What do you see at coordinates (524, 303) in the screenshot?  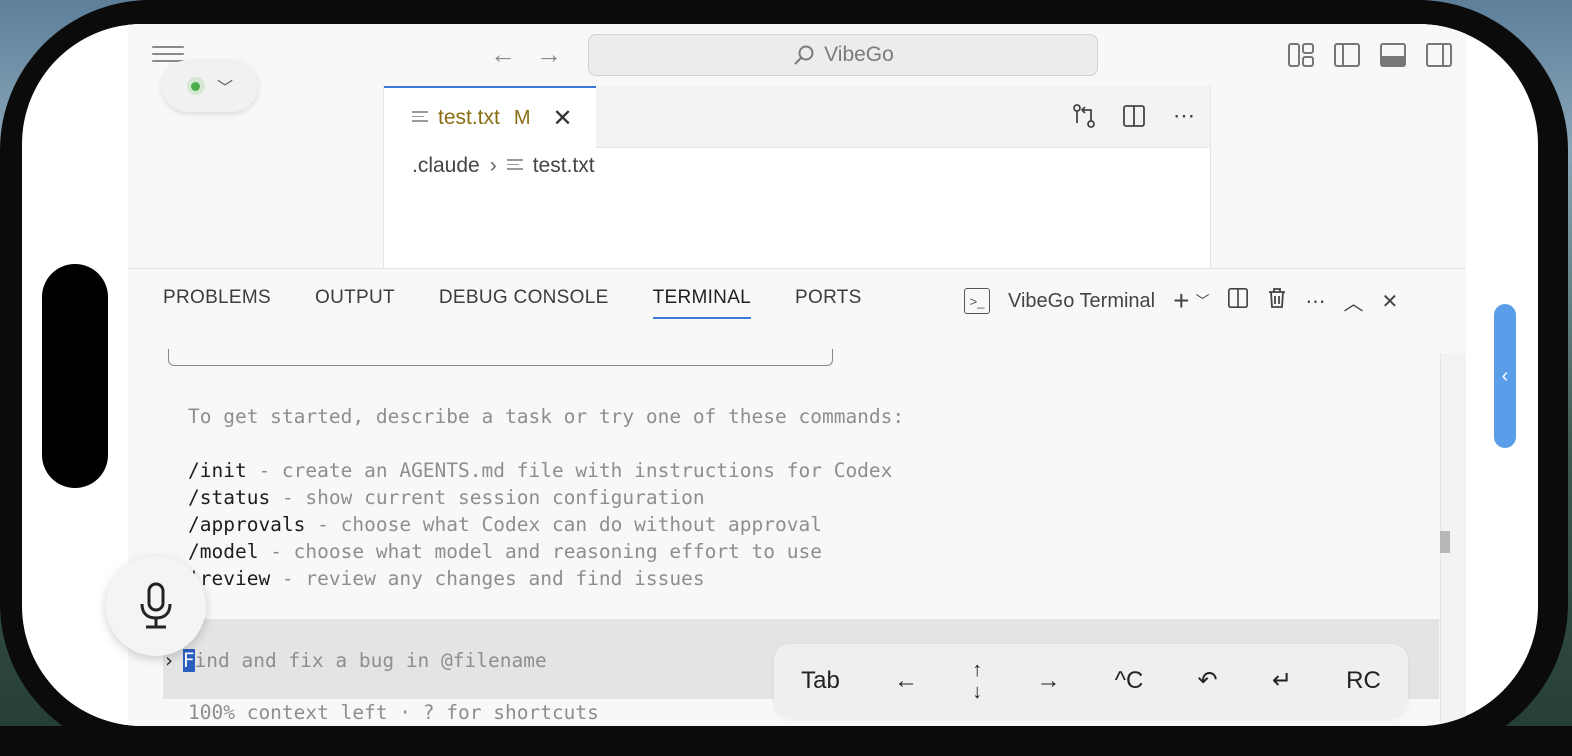 I see `tab-debug-console: DEBUG CONSOLE` at bounding box center [524, 303].